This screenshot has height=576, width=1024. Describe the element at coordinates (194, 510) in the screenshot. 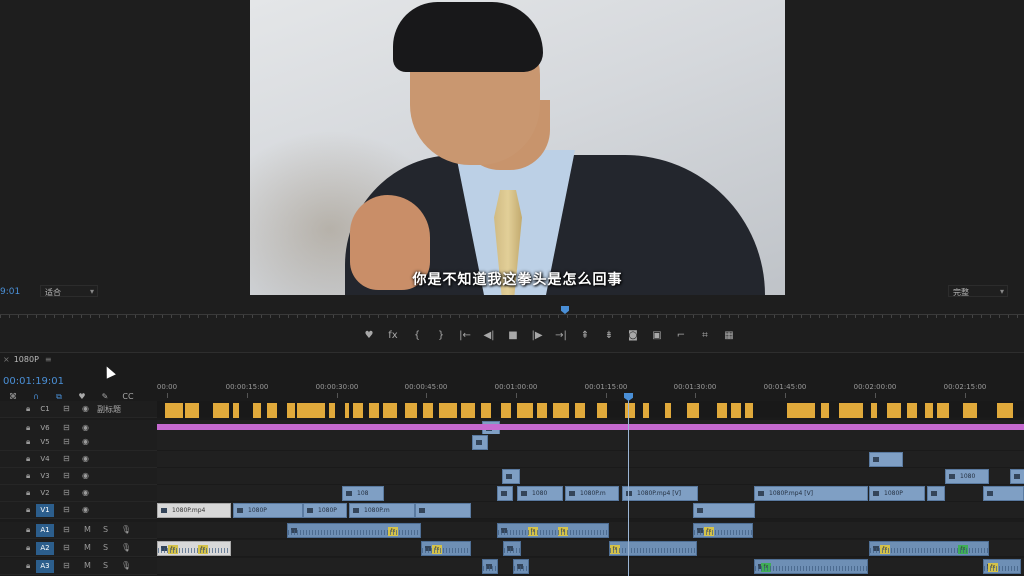

I see `video-clip: 1080P.mp4` at that location.